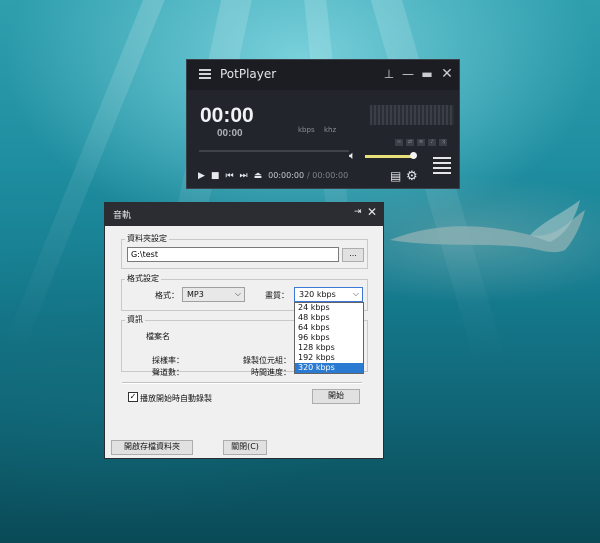 This screenshot has height=543, width=600. What do you see at coordinates (229, 176) in the screenshot?
I see `previous-icon: ⏮︎` at bounding box center [229, 176].